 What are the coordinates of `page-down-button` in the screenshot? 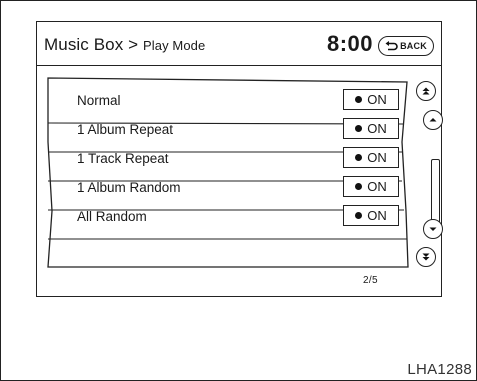 It's located at (426, 257).